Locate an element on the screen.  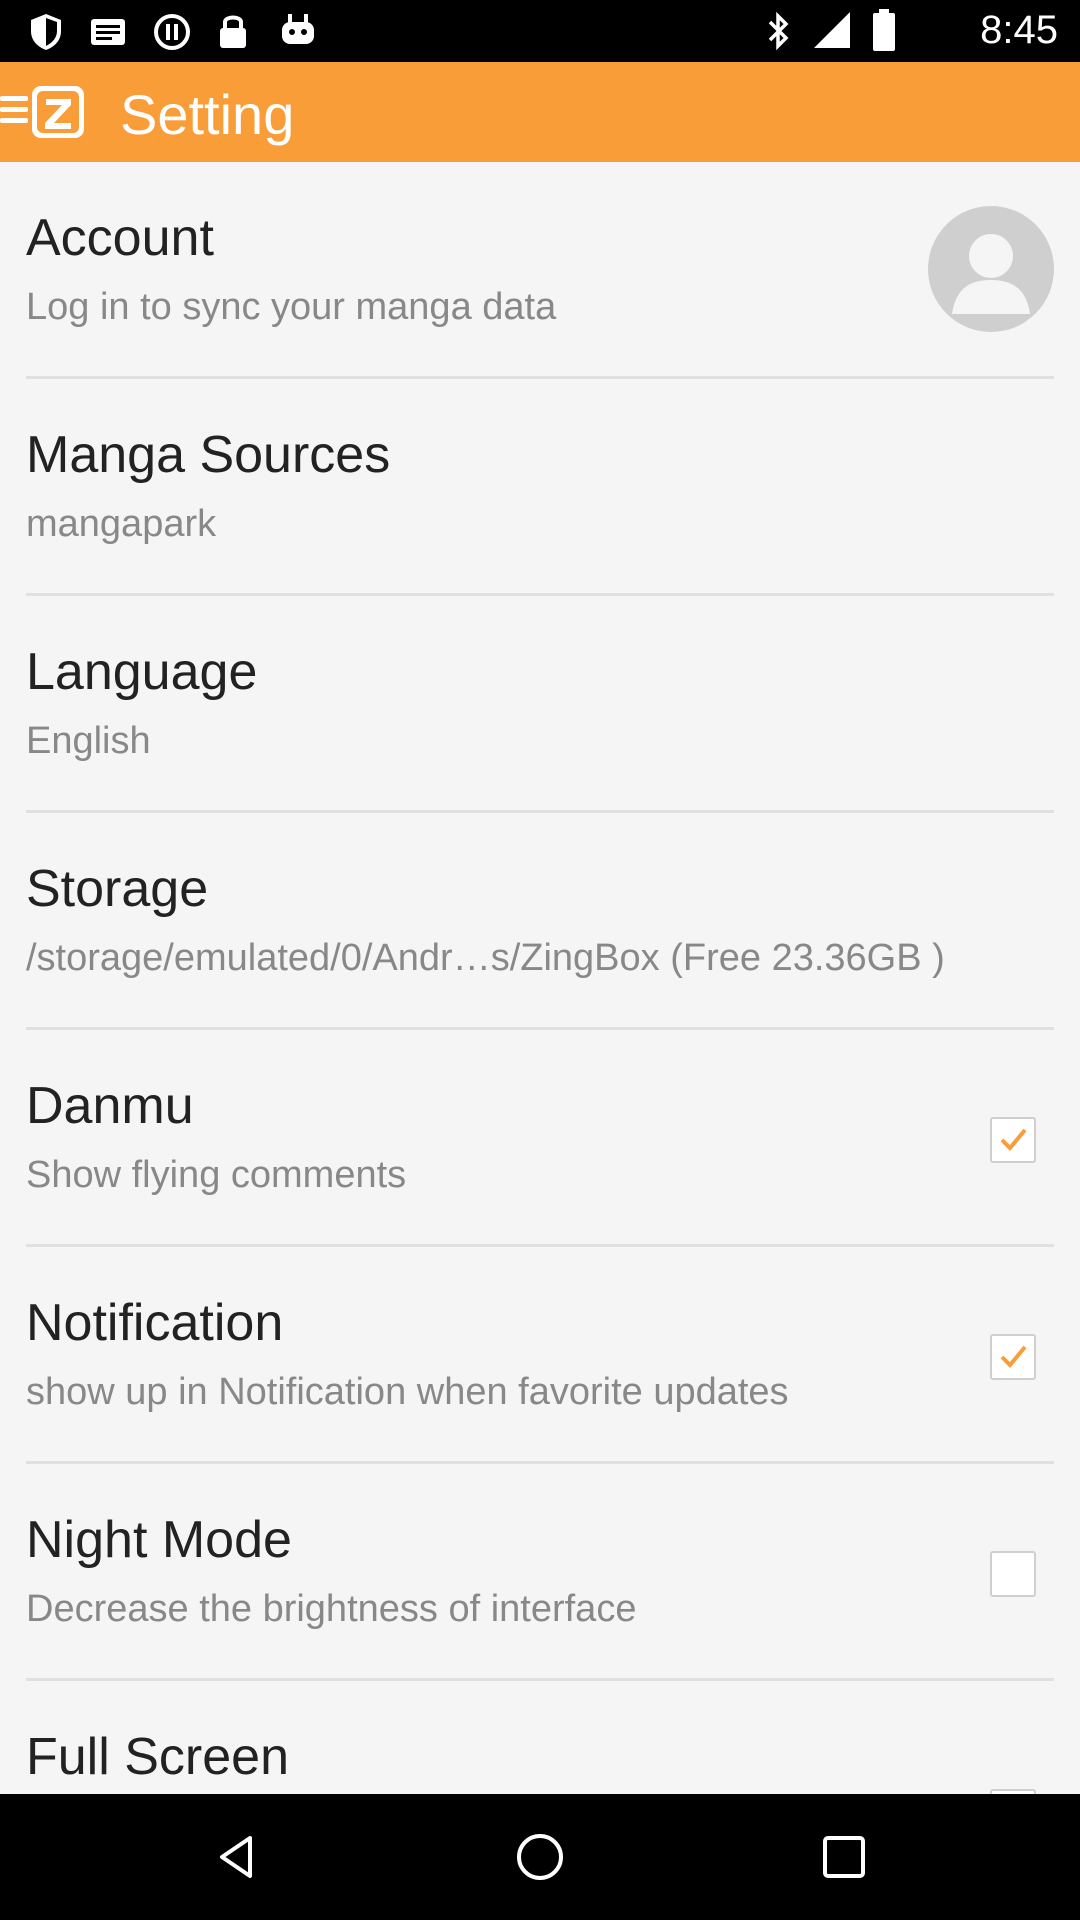
setting-manga-sources: Manga Sources mangapark is located at coordinates (540, 487).